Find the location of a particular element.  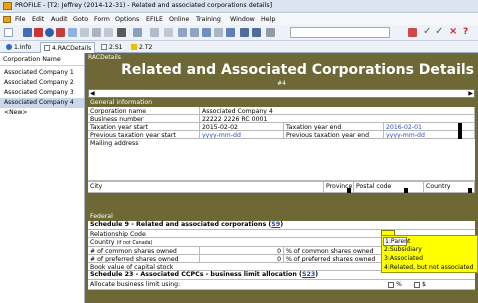

print-form-icon is located at coordinates (256, 32).